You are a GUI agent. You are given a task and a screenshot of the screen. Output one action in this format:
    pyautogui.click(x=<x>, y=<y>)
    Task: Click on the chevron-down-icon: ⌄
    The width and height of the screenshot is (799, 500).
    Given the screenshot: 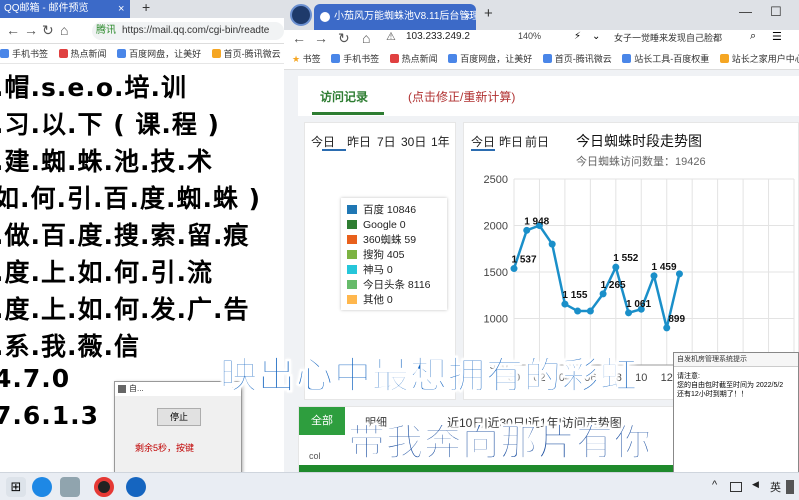 What is the action you would take?
    pyautogui.click(x=596, y=36)
    